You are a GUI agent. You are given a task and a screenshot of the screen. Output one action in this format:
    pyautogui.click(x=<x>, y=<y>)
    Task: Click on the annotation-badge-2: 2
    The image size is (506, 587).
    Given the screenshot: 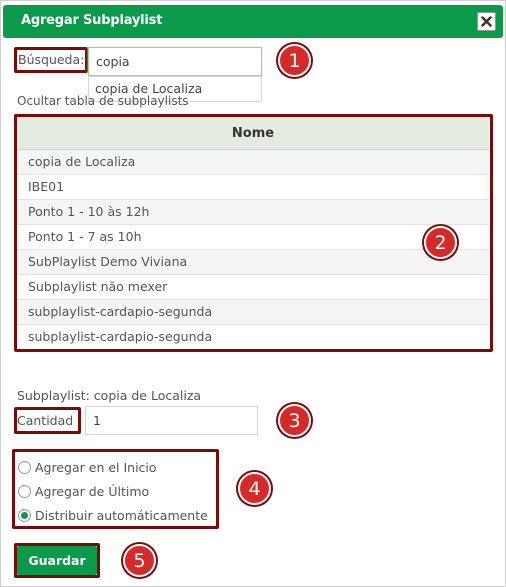 What is the action you would take?
    pyautogui.click(x=440, y=242)
    